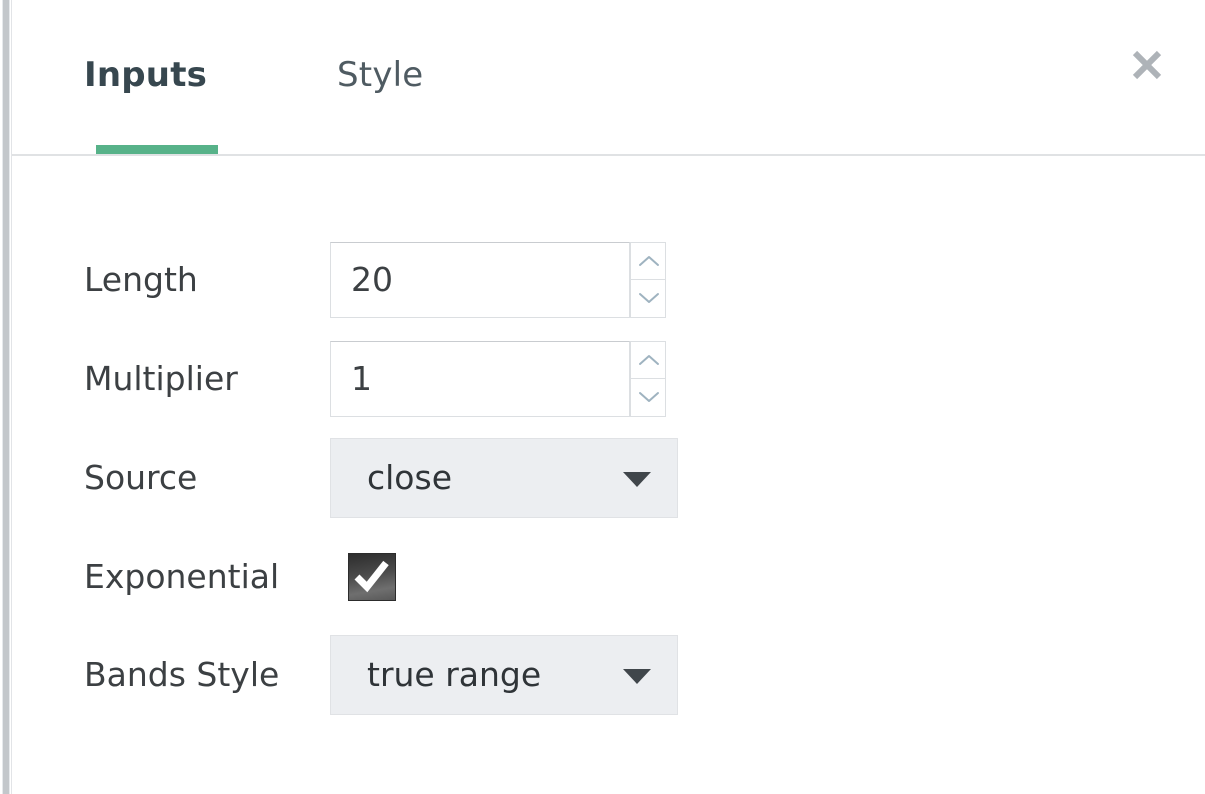  I want to click on tab-style: Style, so click(380, 75).